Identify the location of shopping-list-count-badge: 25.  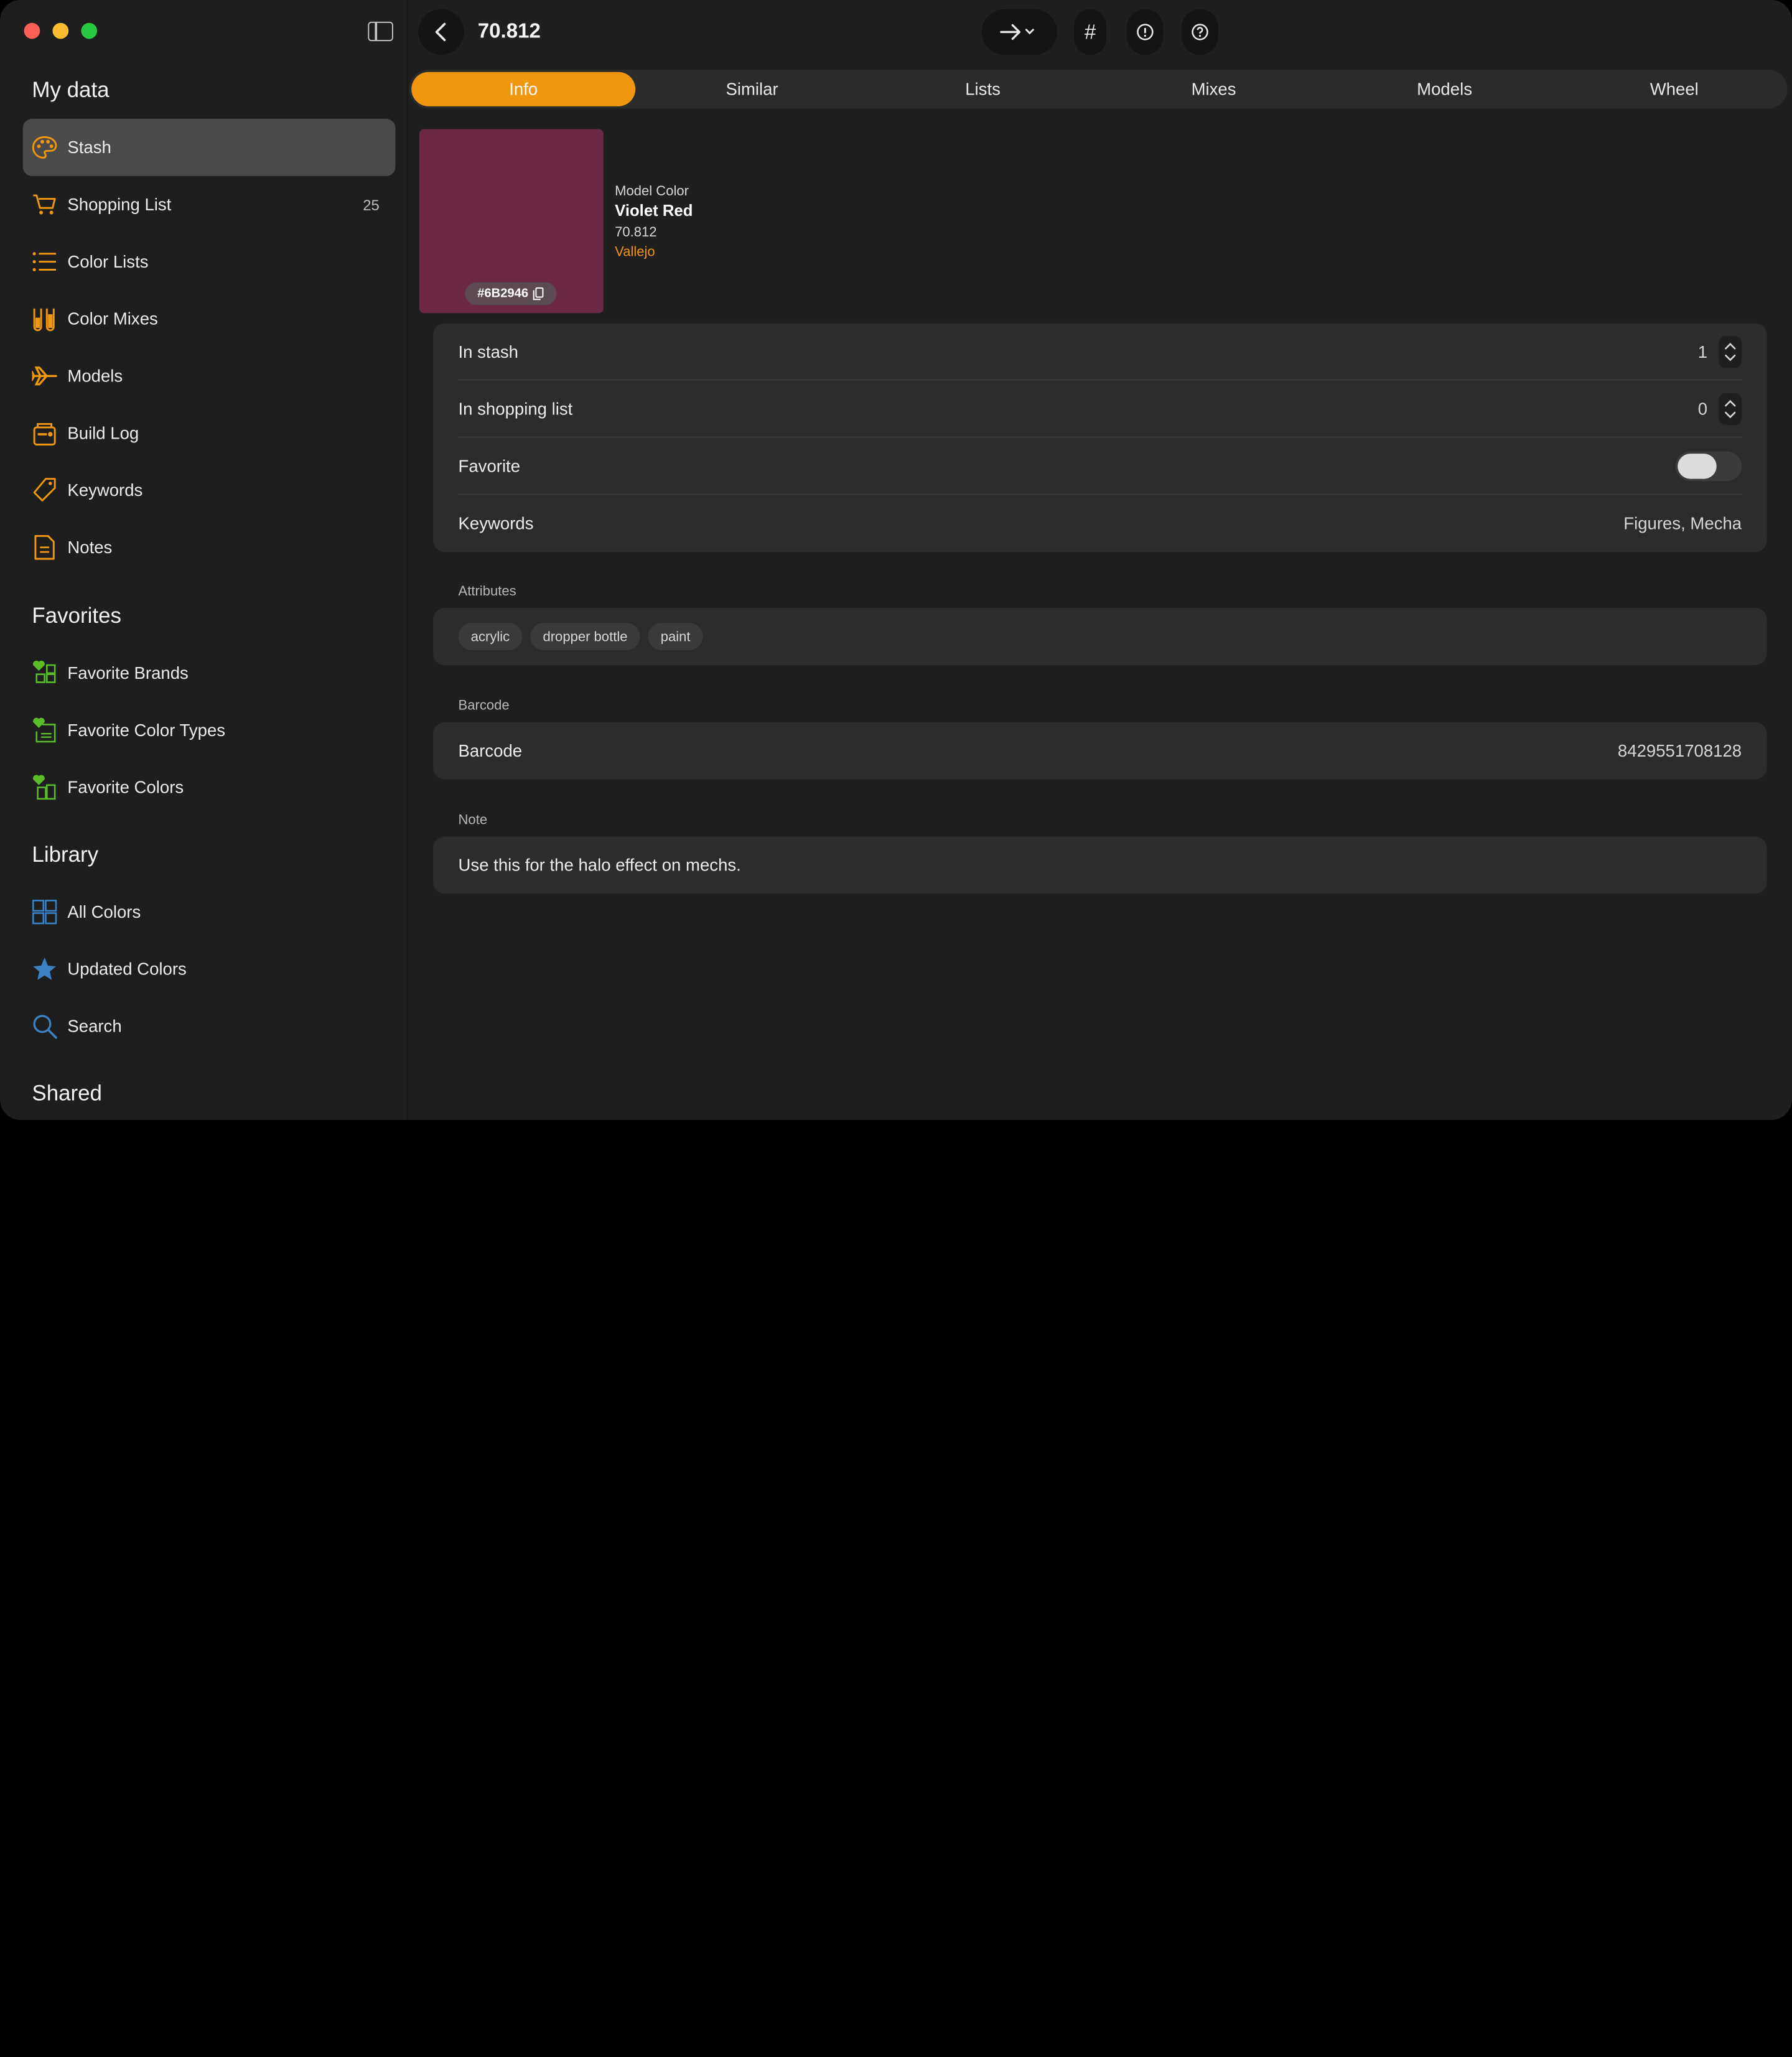
(371, 204).